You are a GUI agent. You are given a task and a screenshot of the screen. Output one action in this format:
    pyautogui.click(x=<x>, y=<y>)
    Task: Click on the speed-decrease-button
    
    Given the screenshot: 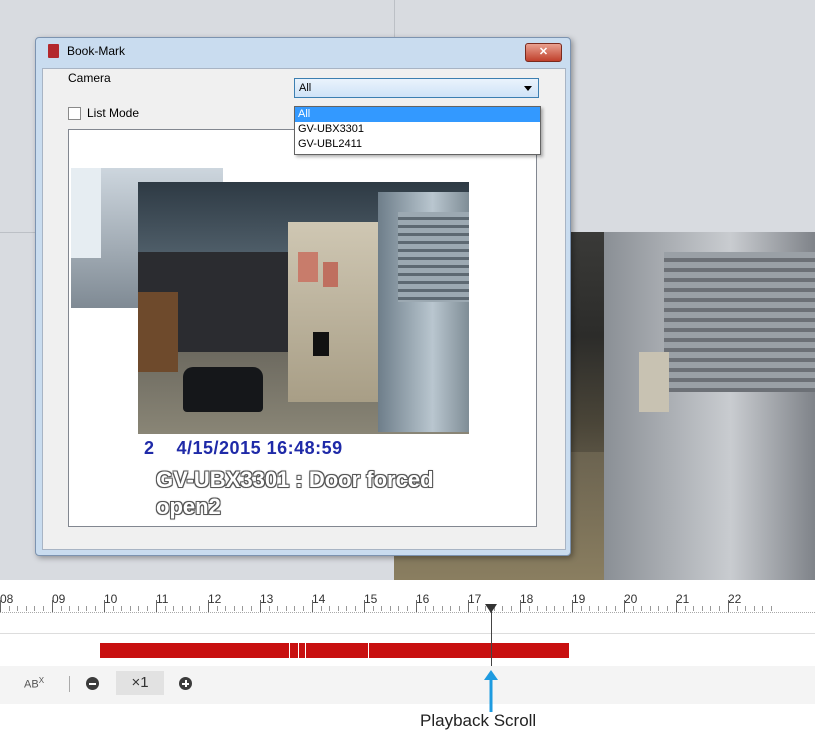 What is the action you would take?
    pyautogui.click(x=92, y=683)
    